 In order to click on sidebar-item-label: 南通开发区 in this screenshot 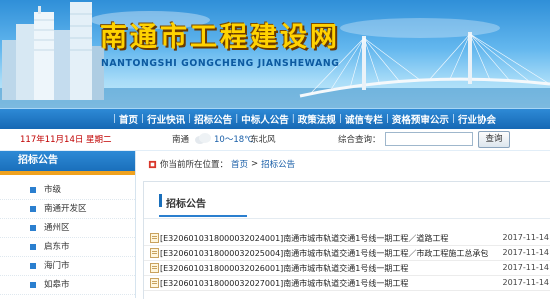, I will do `click(65, 209)`.